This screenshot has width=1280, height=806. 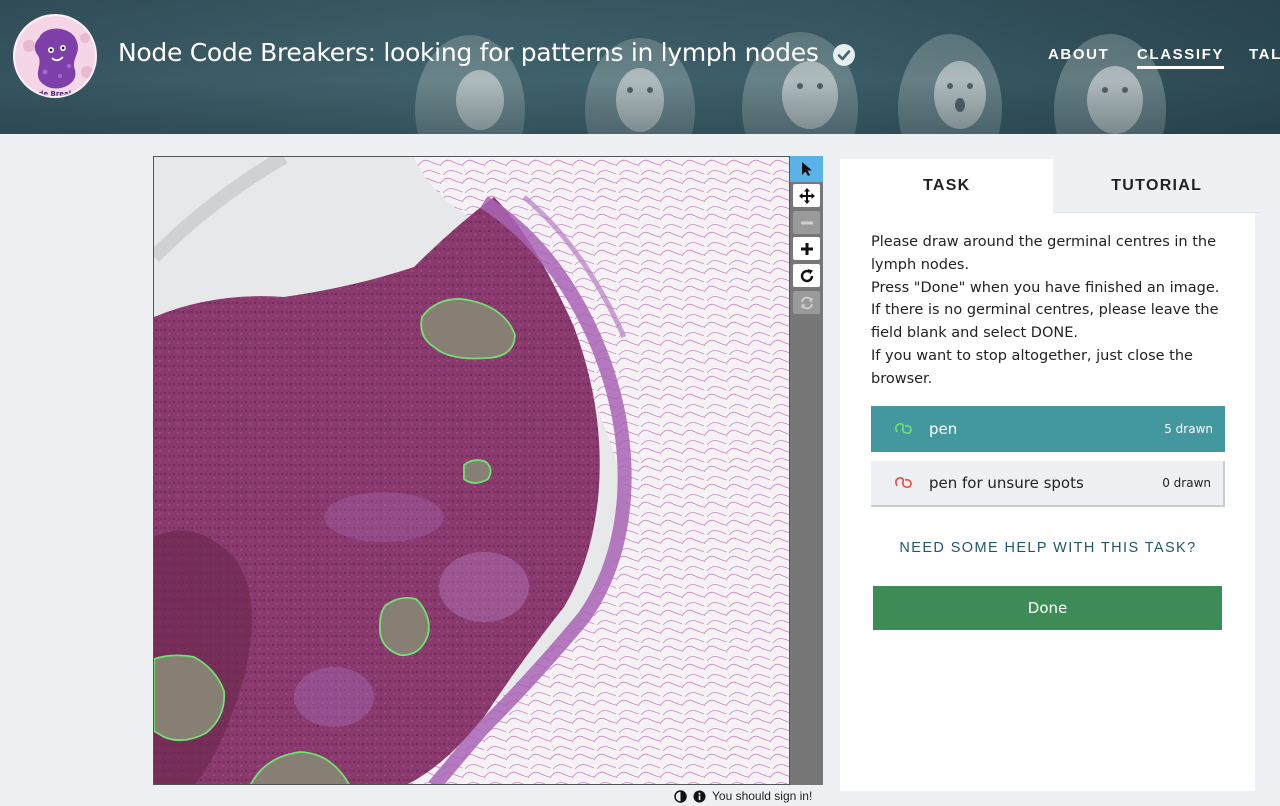 I want to click on pen-tool-option: pen 5 drawn, so click(x=1048, y=429).